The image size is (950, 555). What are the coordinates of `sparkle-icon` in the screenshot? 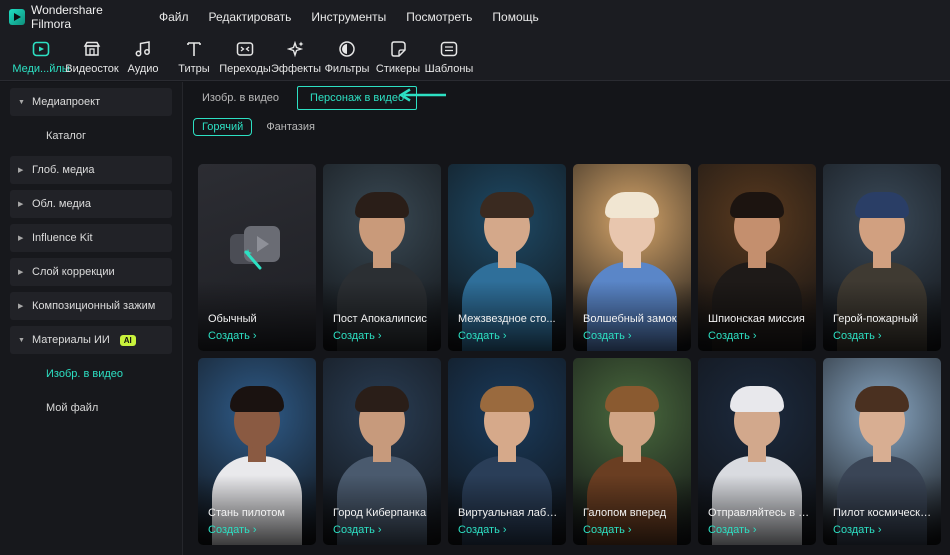 It's located at (296, 49).